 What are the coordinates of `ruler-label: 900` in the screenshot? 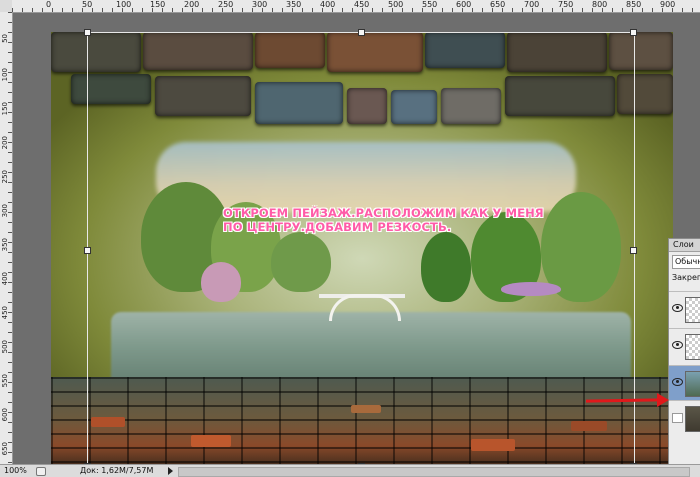 It's located at (668, 4).